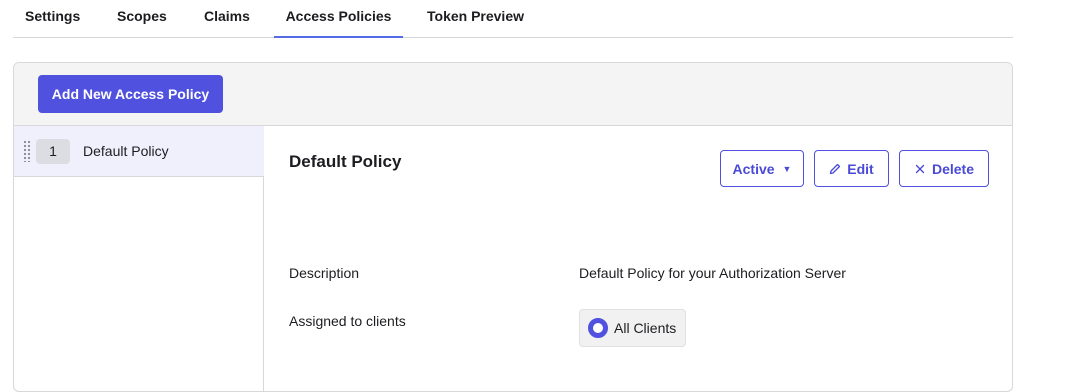  What do you see at coordinates (598, 328) in the screenshot?
I see `radio-icon` at bounding box center [598, 328].